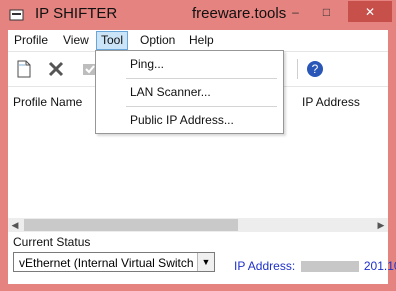 This screenshot has height=291, width=396. What do you see at coordinates (157, 40) in the screenshot?
I see `menu-option: Option` at bounding box center [157, 40].